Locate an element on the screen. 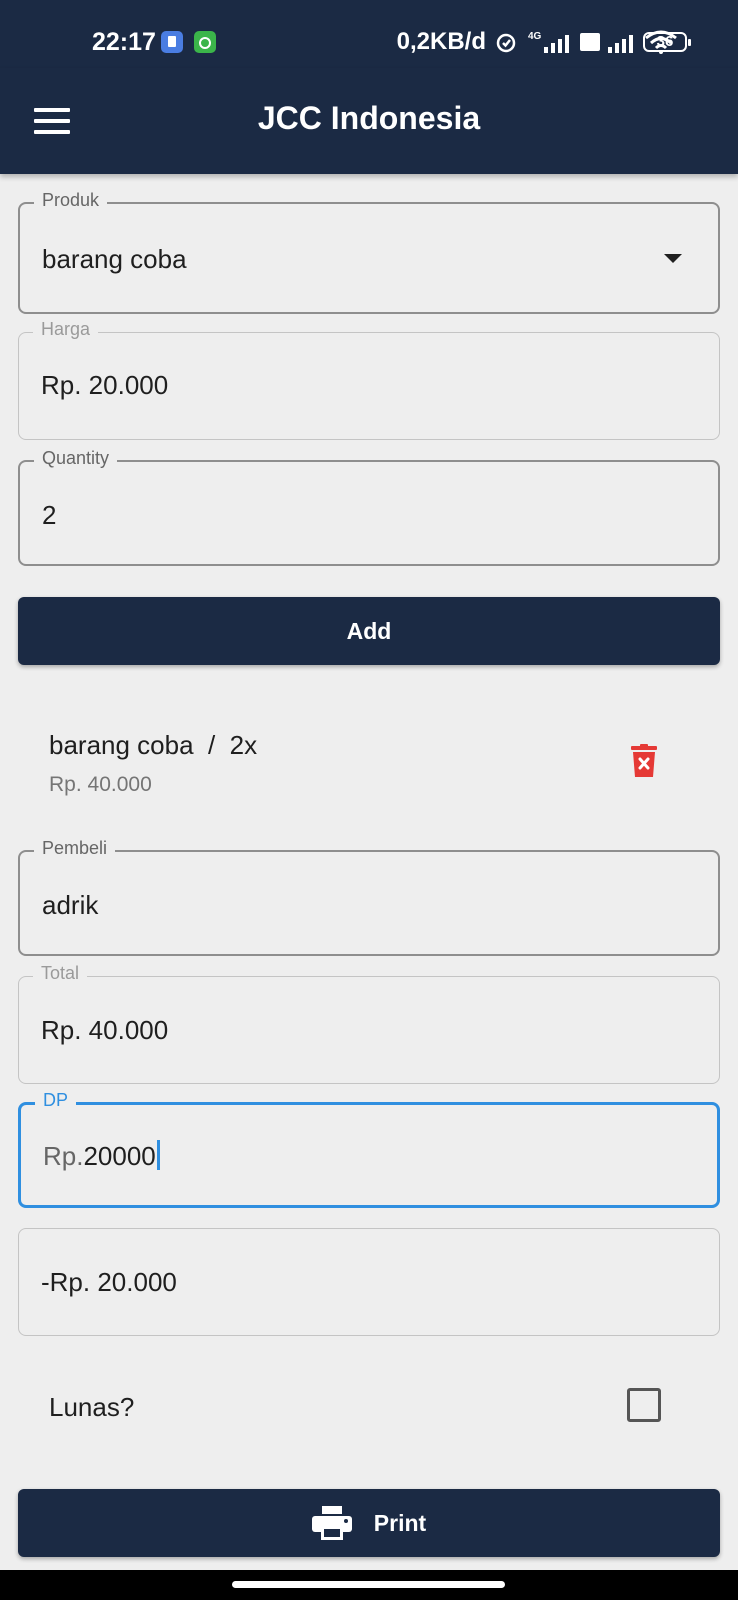  dp-value: Rp.20000 is located at coordinates (101, 1156).